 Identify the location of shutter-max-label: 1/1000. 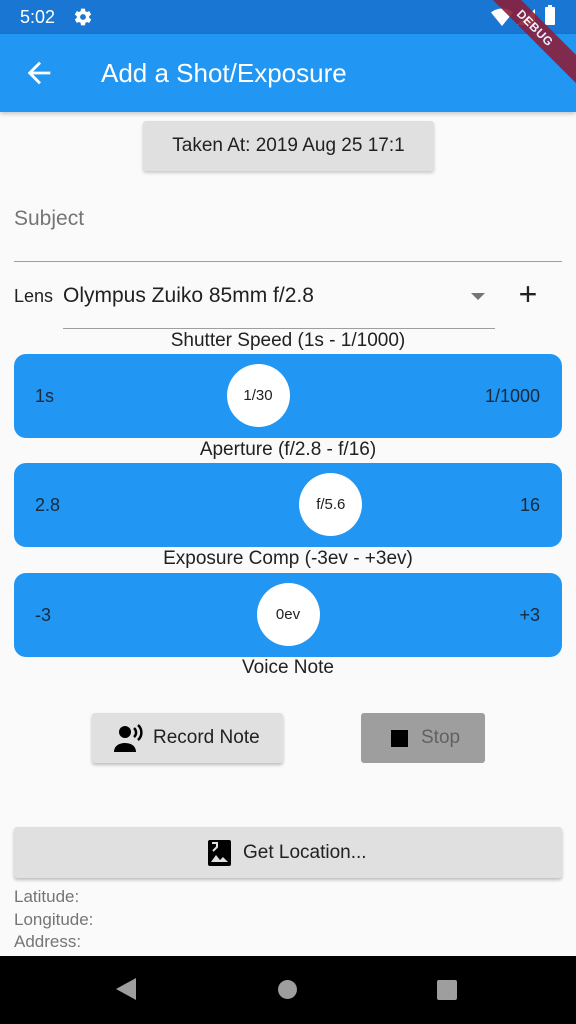
(512, 396).